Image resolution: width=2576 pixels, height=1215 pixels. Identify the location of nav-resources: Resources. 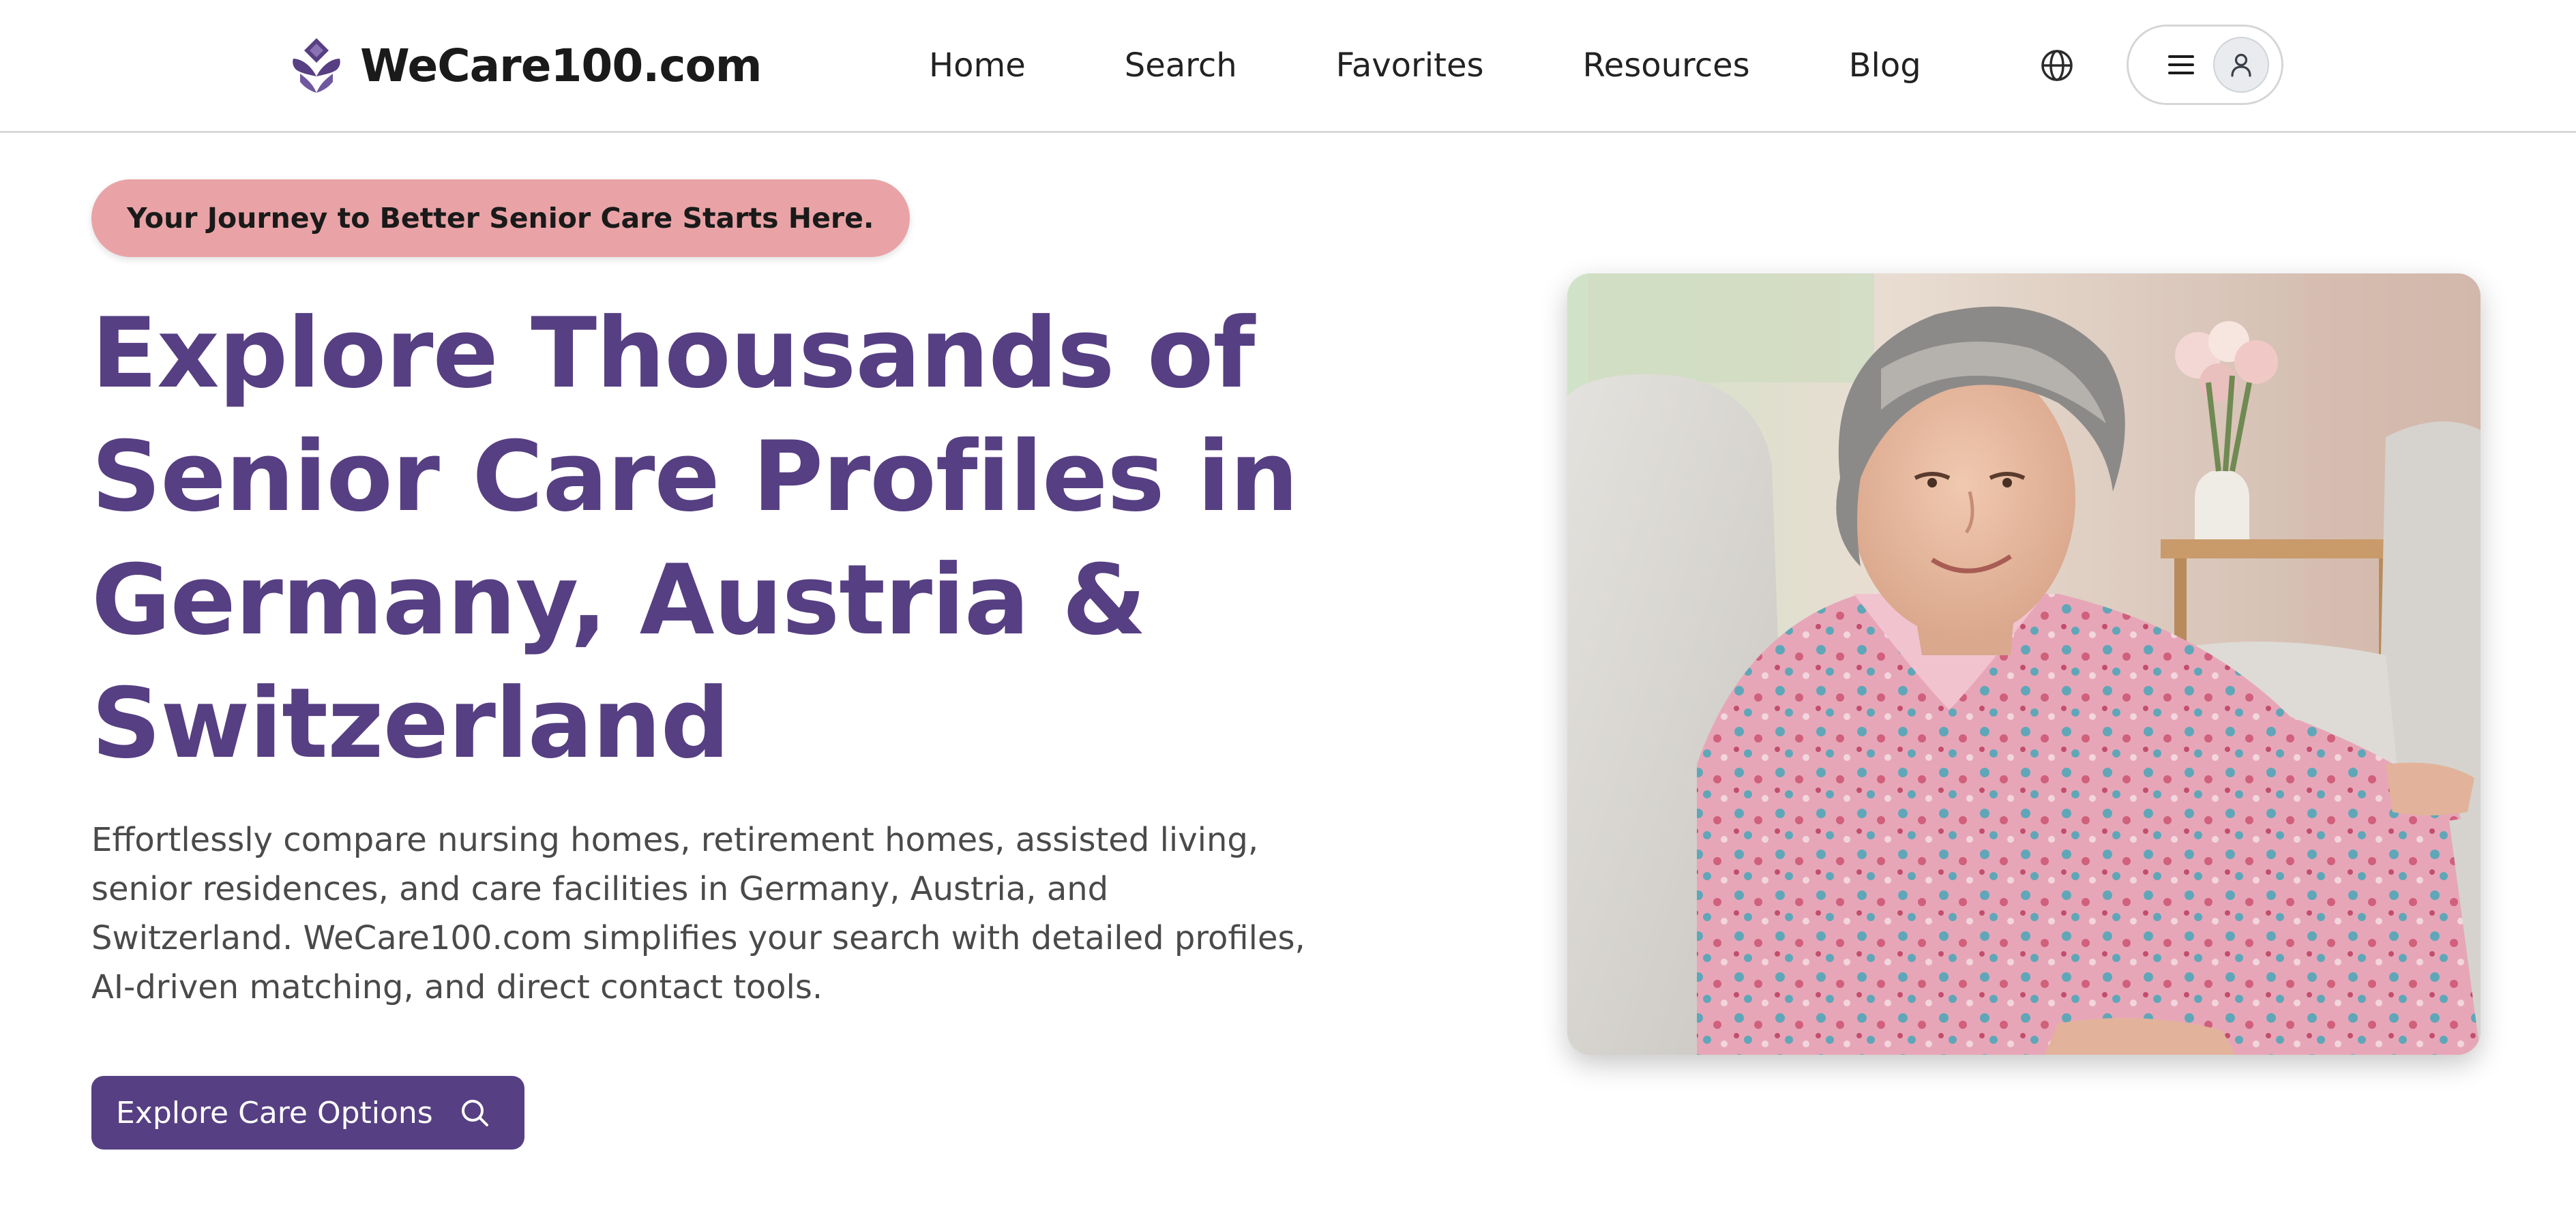
(1665, 65).